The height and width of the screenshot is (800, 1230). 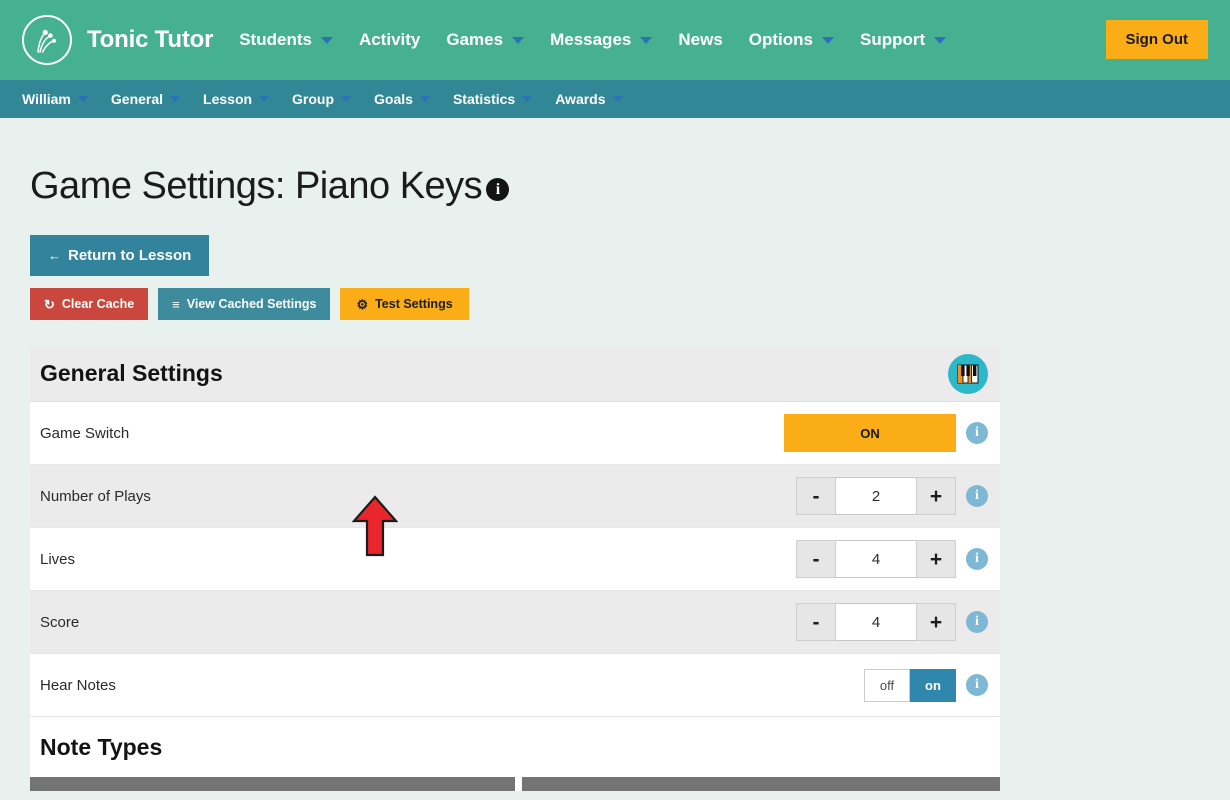 I want to click on lives-input, so click(x=876, y=559).